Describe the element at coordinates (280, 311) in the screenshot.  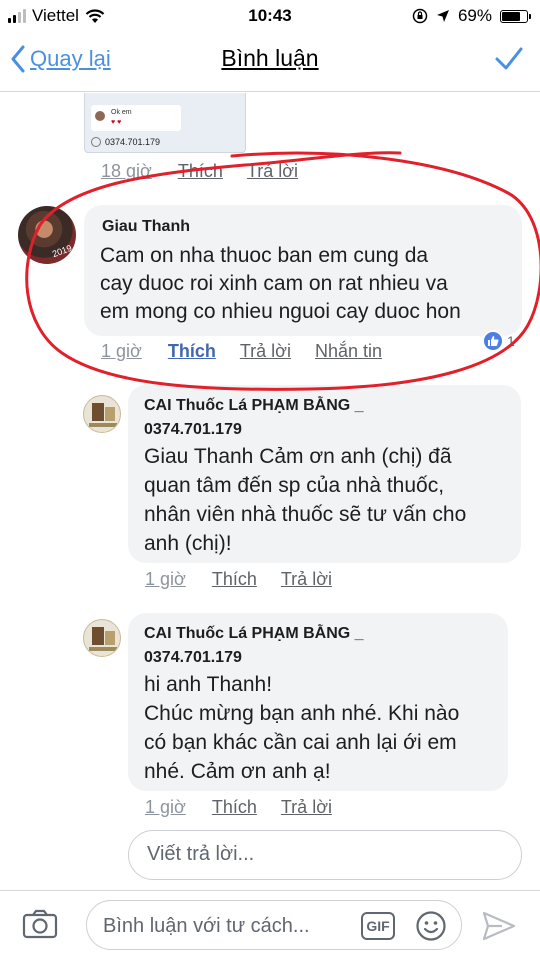
I see `comment-line: em mong co nhieu nguoi cay duoc hon` at that location.